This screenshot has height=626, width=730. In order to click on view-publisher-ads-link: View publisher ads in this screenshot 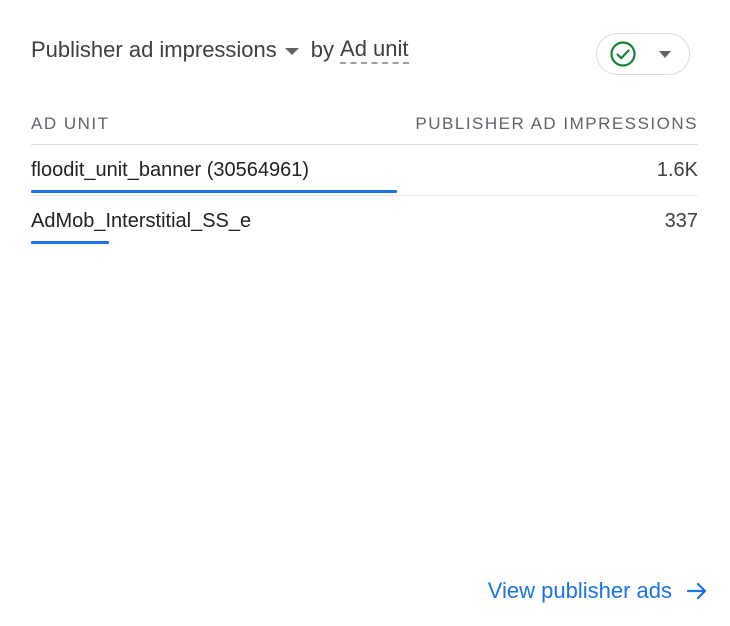, I will do `click(598, 591)`.